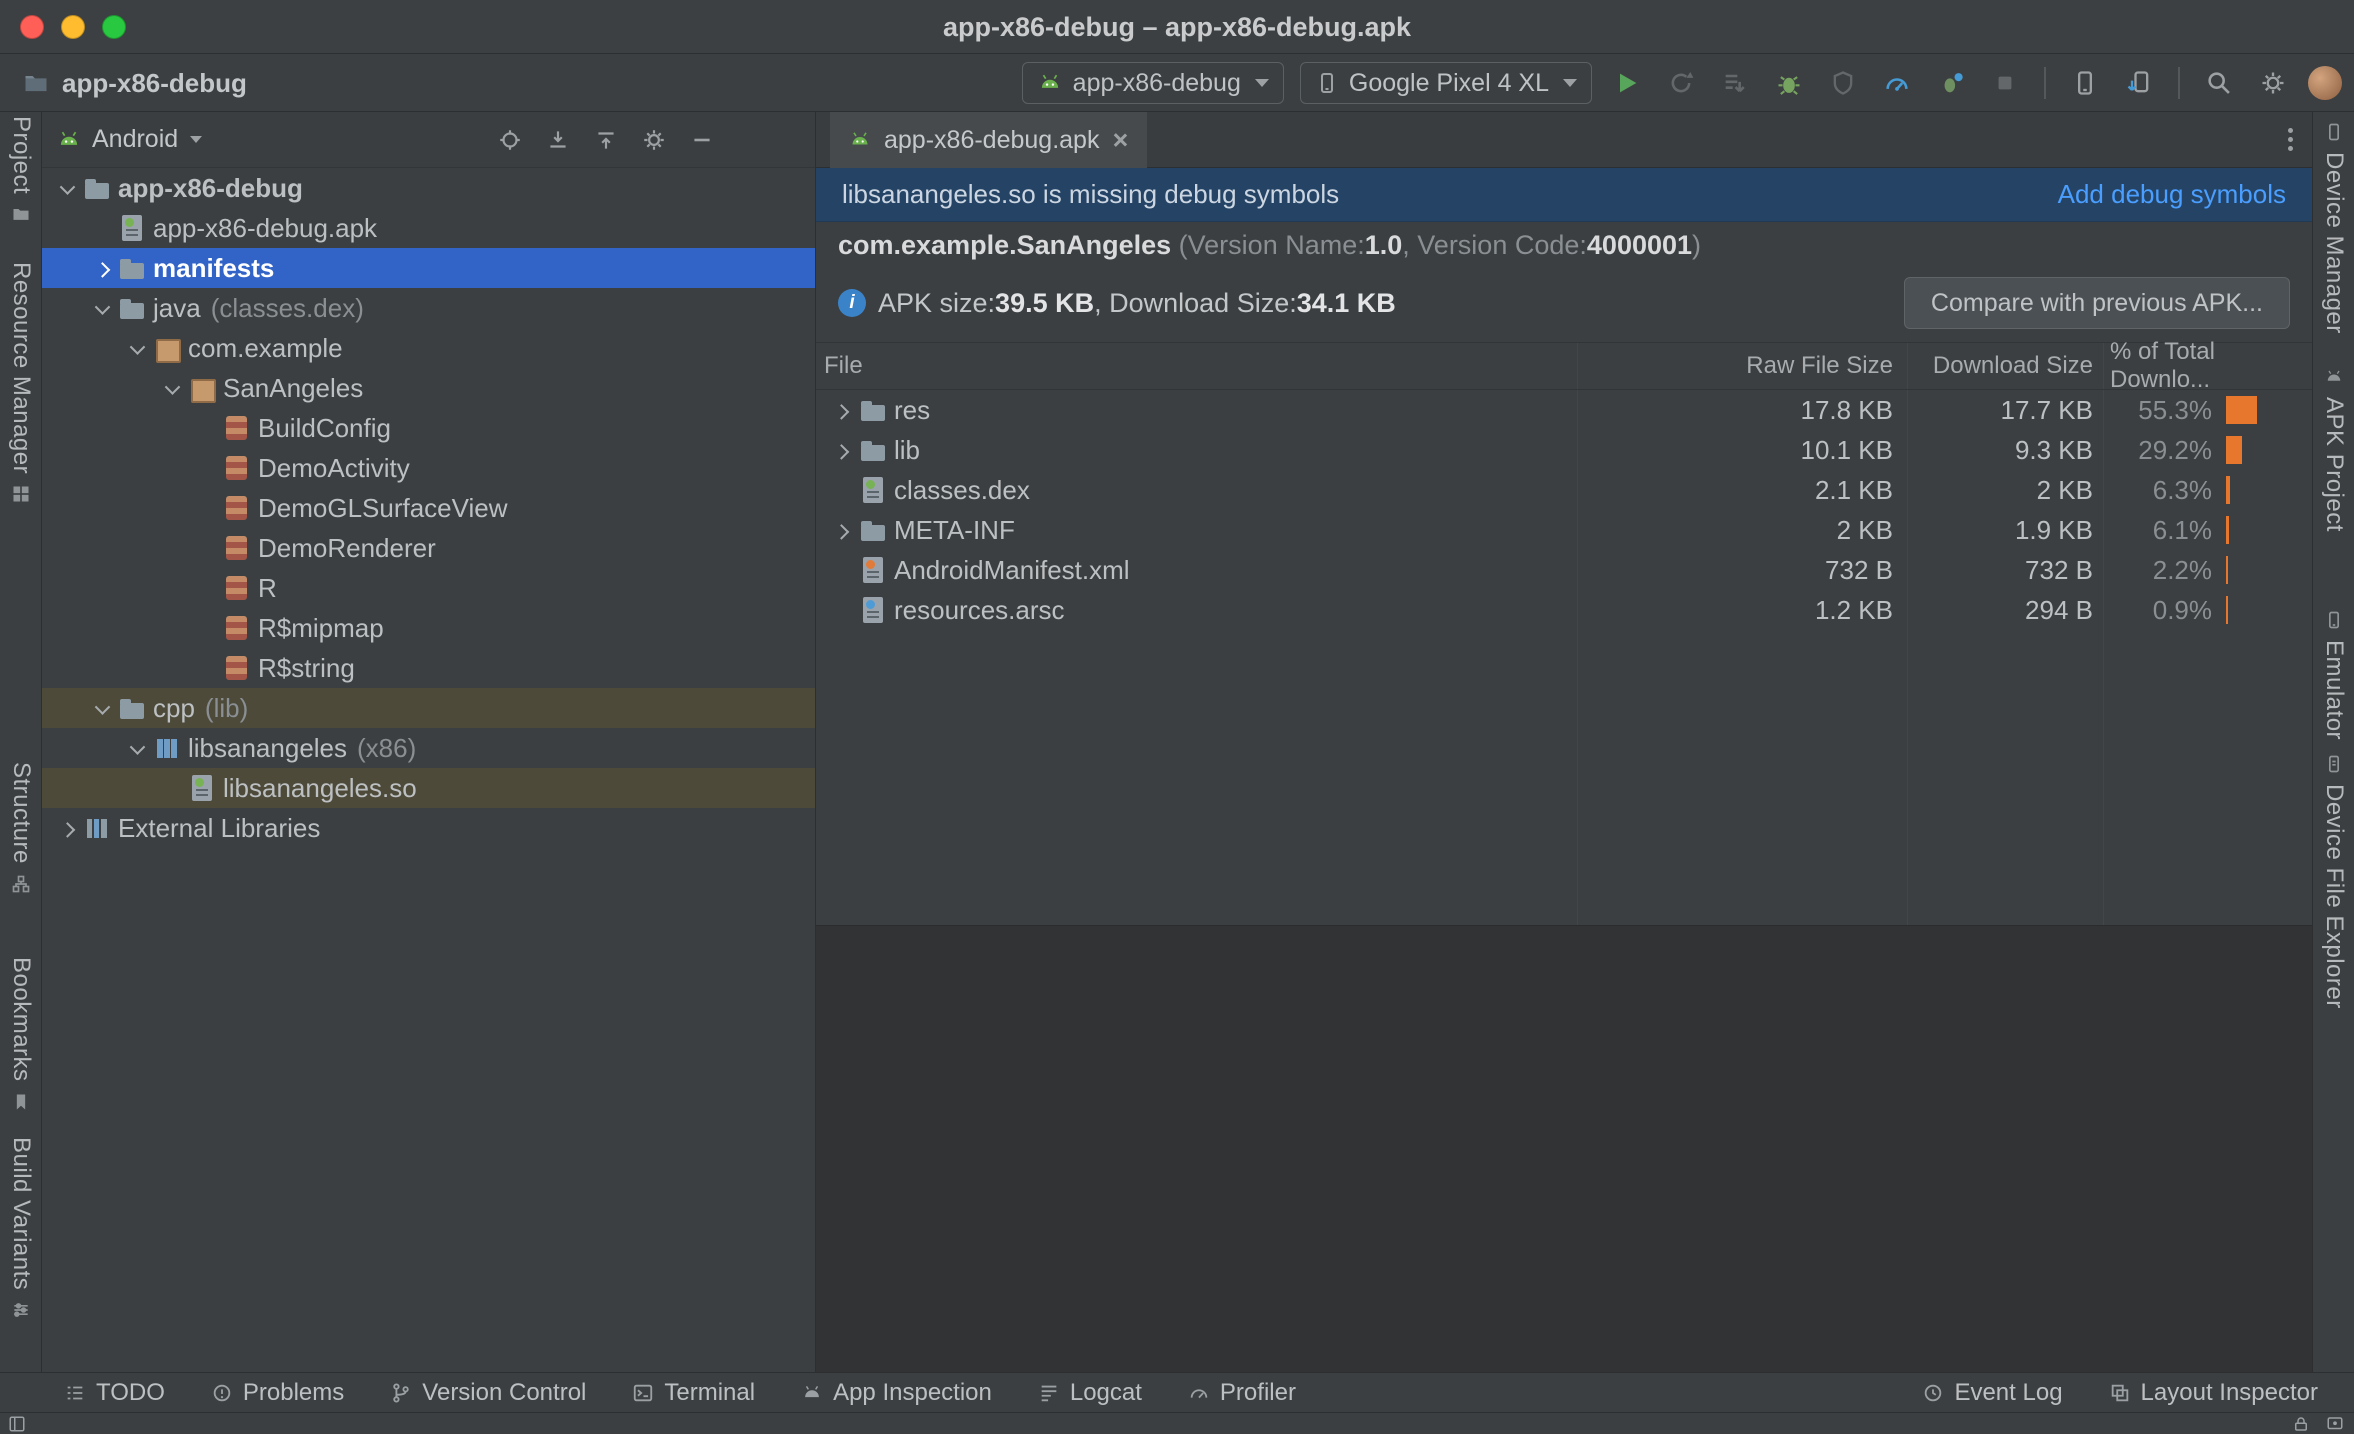 The height and width of the screenshot is (1434, 2354). What do you see at coordinates (1152, 83) in the screenshot?
I see `run-configuration-select: app-x86-debug` at bounding box center [1152, 83].